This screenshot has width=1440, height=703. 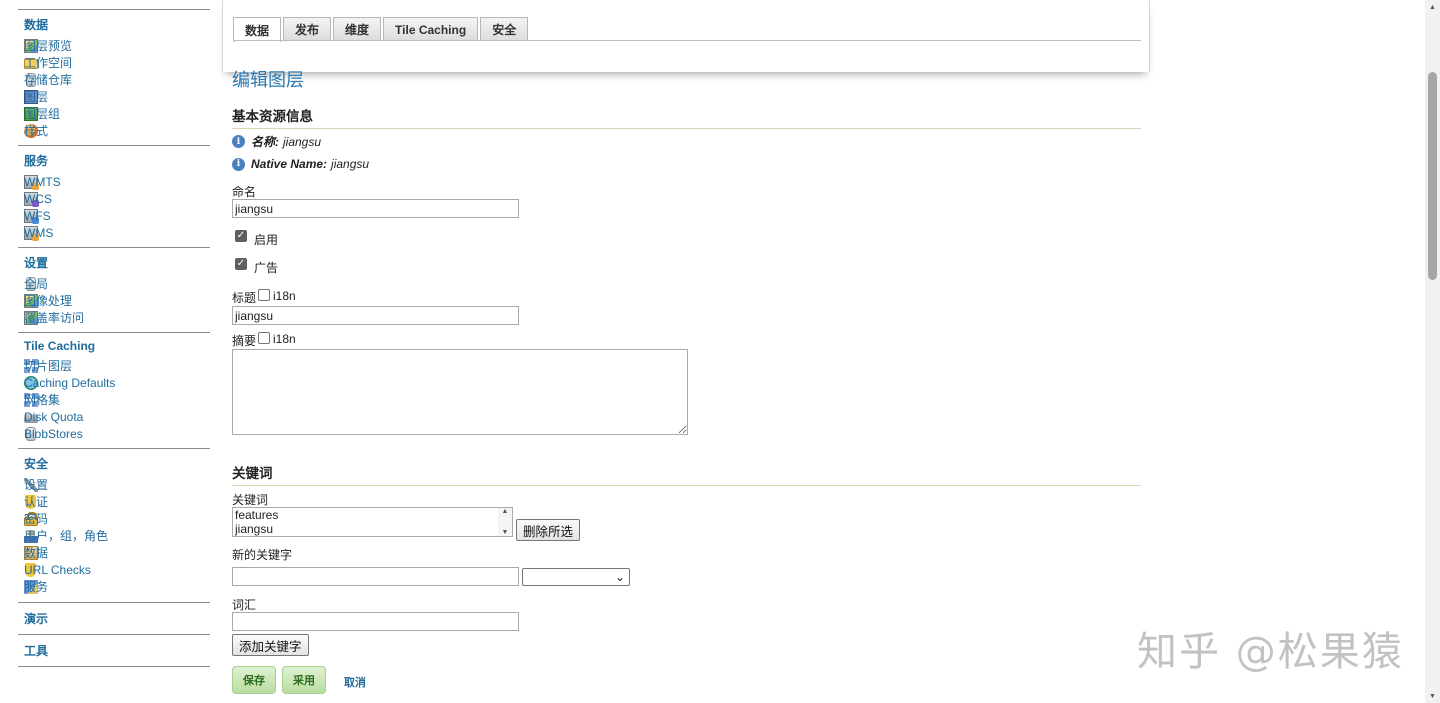 What do you see at coordinates (375, 576) in the screenshot?
I see `new-keyword-input` at bounding box center [375, 576].